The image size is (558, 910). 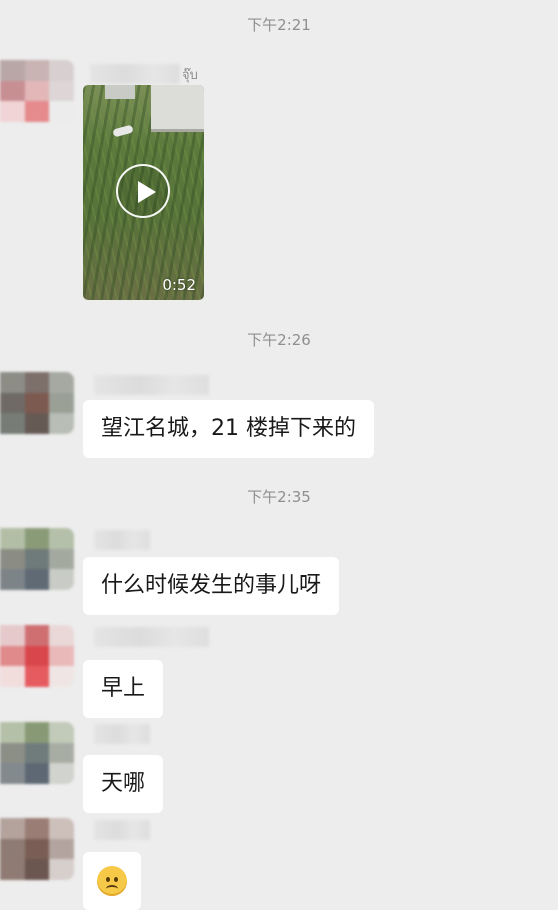 What do you see at coordinates (123, 784) in the screenshot?
I see `message-bubble: 天哪` at bounding box center [123, 784].